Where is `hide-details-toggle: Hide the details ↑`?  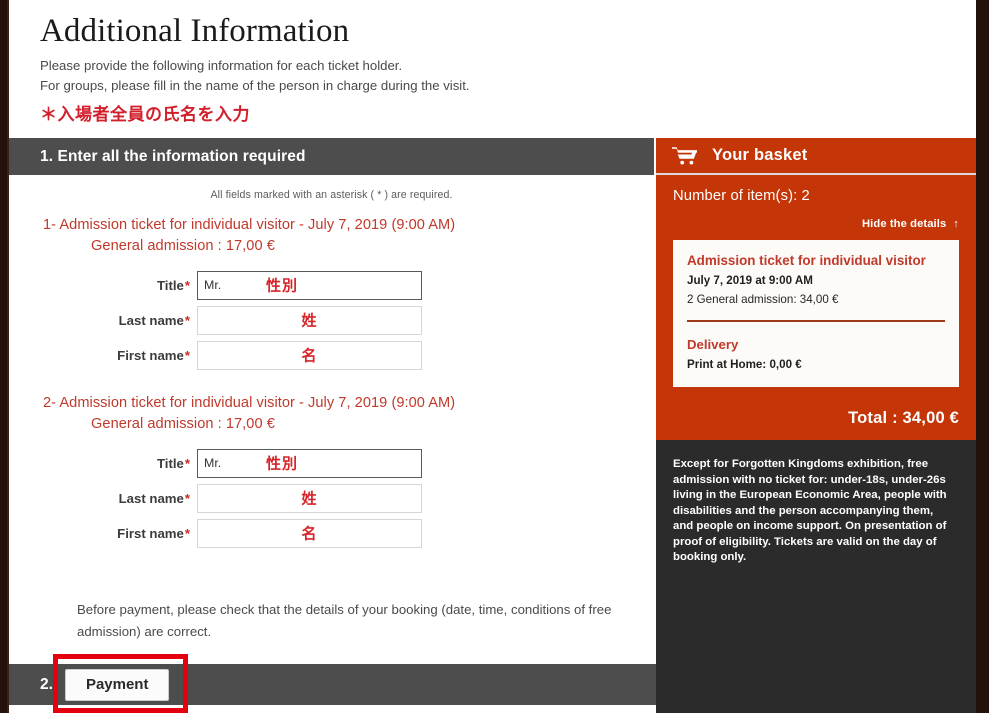
hide-details-toggle: Hide the details ↑ is located at coordinates (816, 224).